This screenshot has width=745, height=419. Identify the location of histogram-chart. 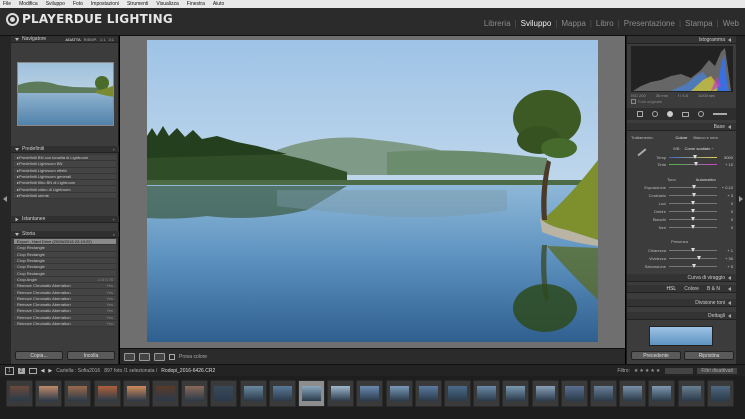
(682, 69).